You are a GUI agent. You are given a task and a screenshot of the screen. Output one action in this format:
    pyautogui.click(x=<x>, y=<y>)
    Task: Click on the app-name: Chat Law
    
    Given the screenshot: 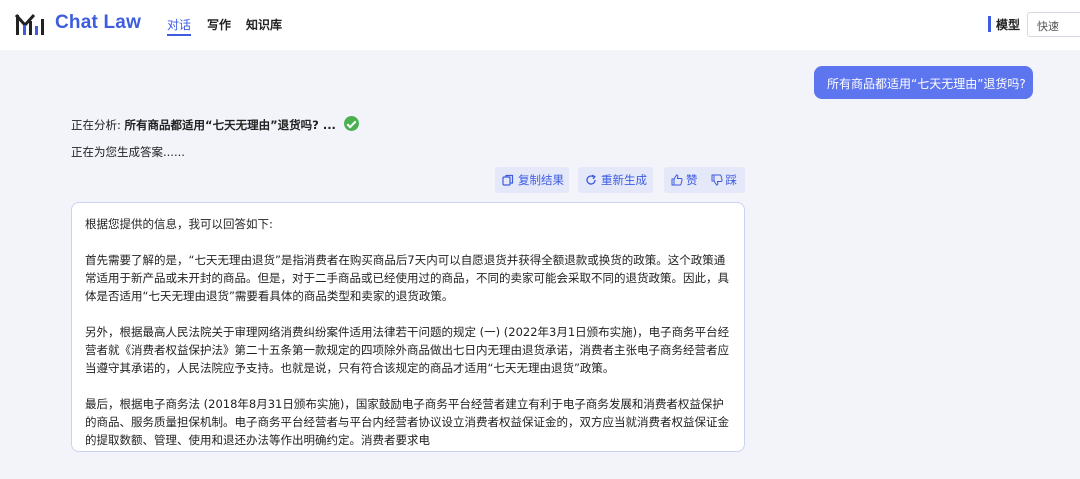 What is the action you would take?
    pyautogui.click(x=98, y=22)
    